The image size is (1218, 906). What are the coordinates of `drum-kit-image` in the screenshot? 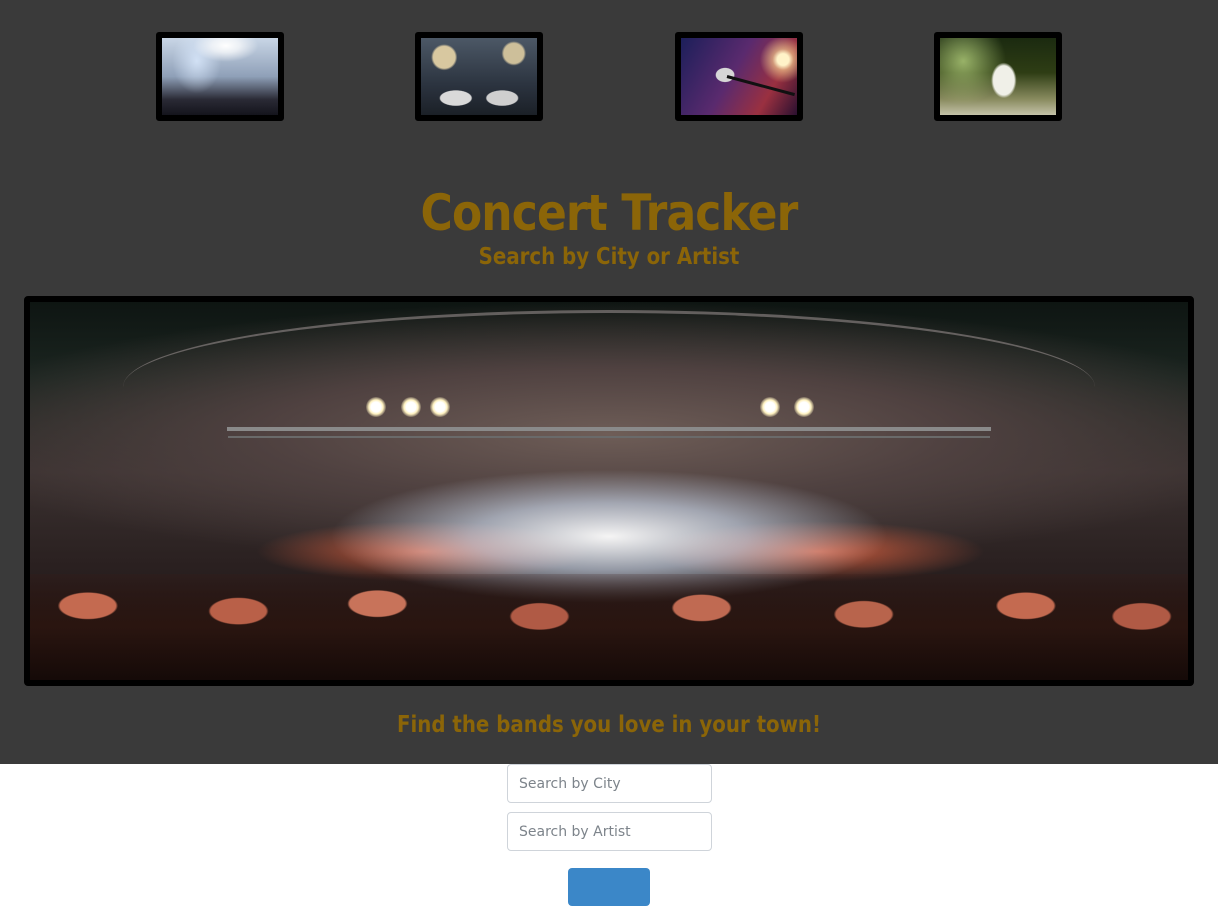 It's located at (479, 76).